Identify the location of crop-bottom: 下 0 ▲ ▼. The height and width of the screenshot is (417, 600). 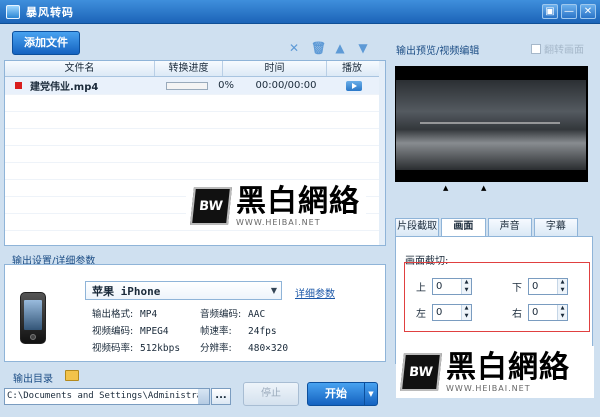
(540, 286).